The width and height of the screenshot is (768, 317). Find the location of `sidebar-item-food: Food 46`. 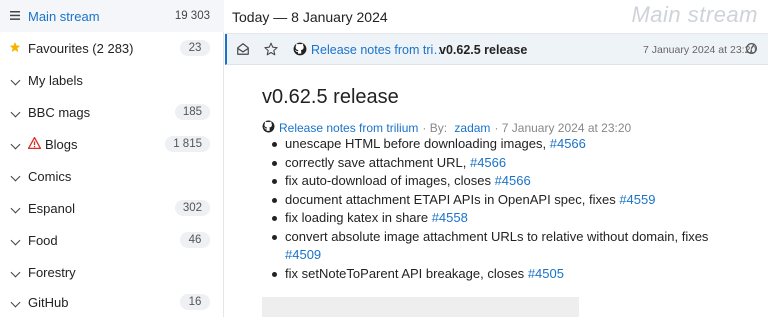

sidebar-item-food: Food 46 is located at coordinates (112, 240).